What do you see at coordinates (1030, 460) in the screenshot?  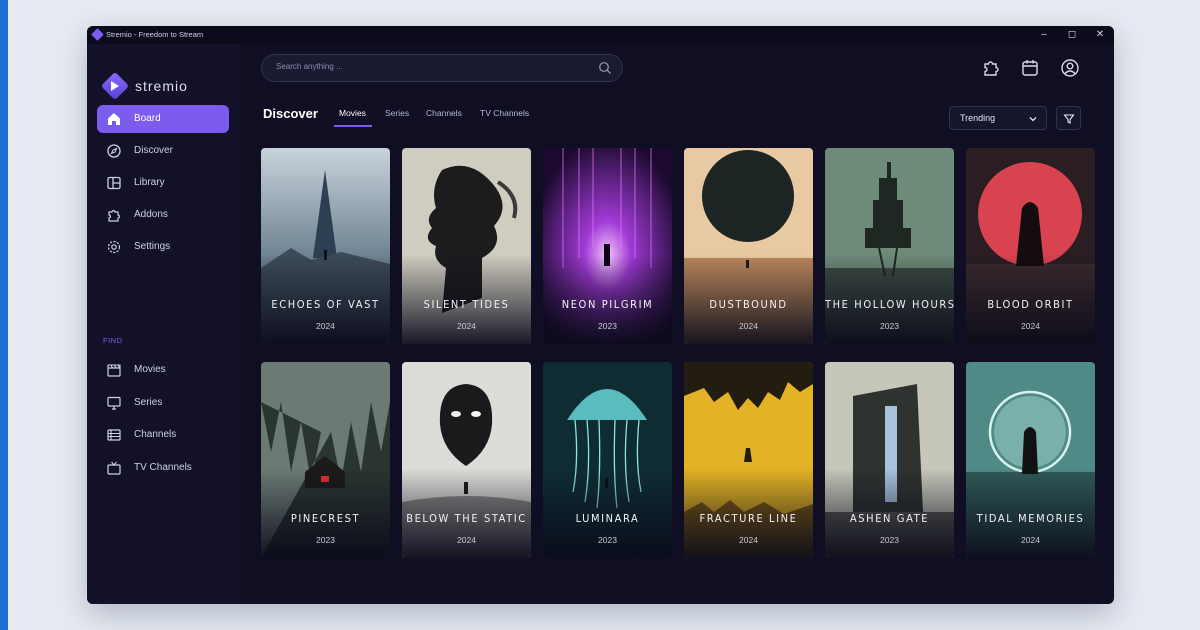 I see `movie-card: TIDAL MEMORIES 2024` at bounding box center [1030, 460].